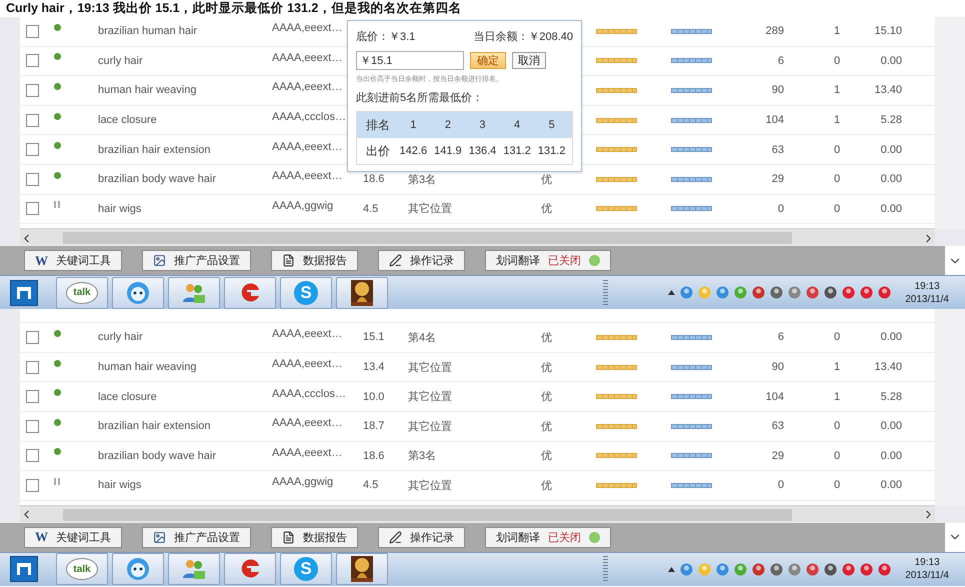 The height and width of the screenshot is (587, 965). Describe the element at coordinates (423, 456) in the screenshot. I see `rank-text: 第3名` at that location.